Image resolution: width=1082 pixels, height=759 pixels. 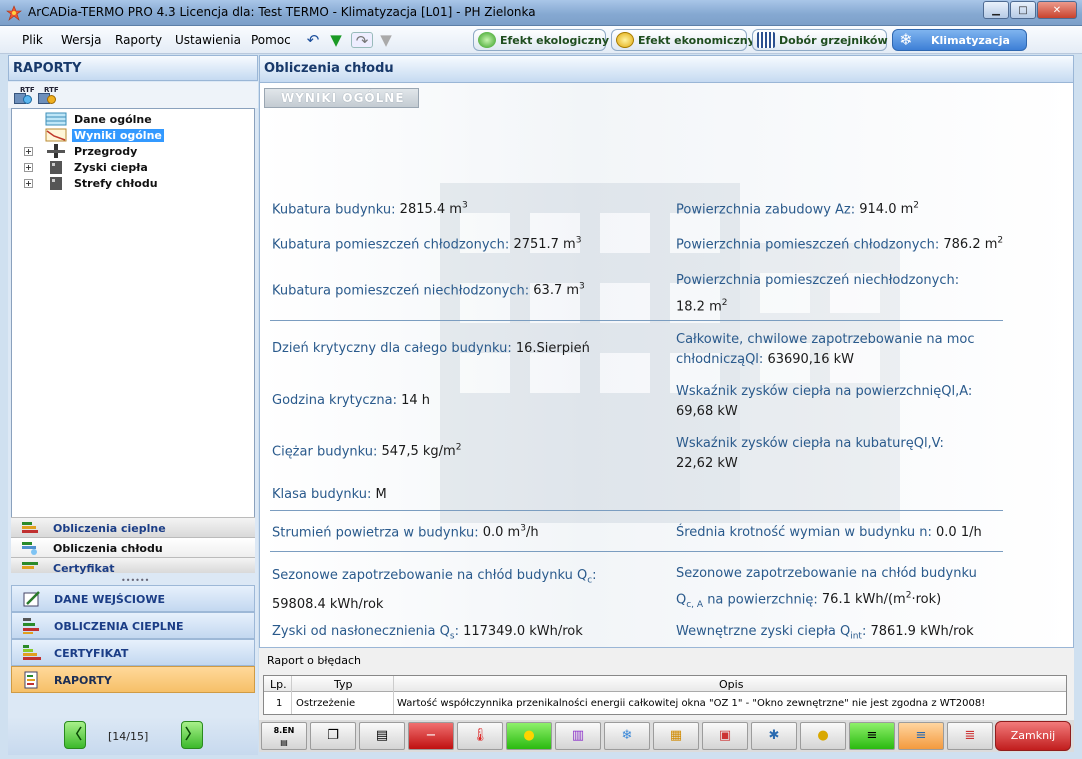 I want to click on nav-certyfikat: CERTYFIKAT, so click(x=133, y=652).